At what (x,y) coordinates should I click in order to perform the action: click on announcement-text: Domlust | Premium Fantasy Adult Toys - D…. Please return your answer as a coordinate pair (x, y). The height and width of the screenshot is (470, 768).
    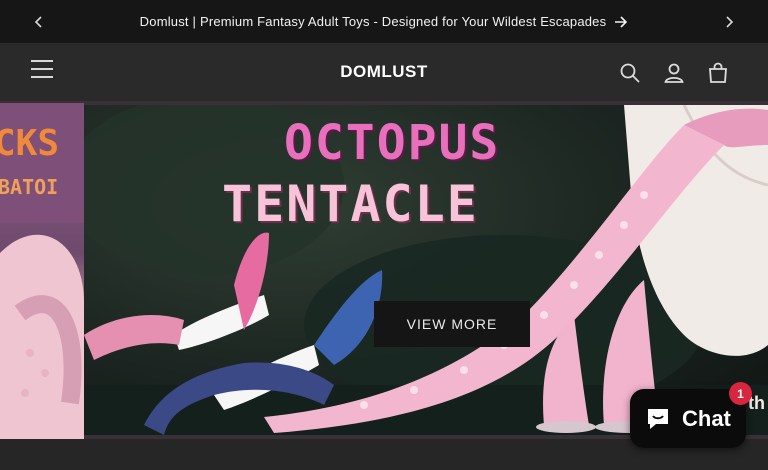
    Looking at the image, I should click on (373, 21).